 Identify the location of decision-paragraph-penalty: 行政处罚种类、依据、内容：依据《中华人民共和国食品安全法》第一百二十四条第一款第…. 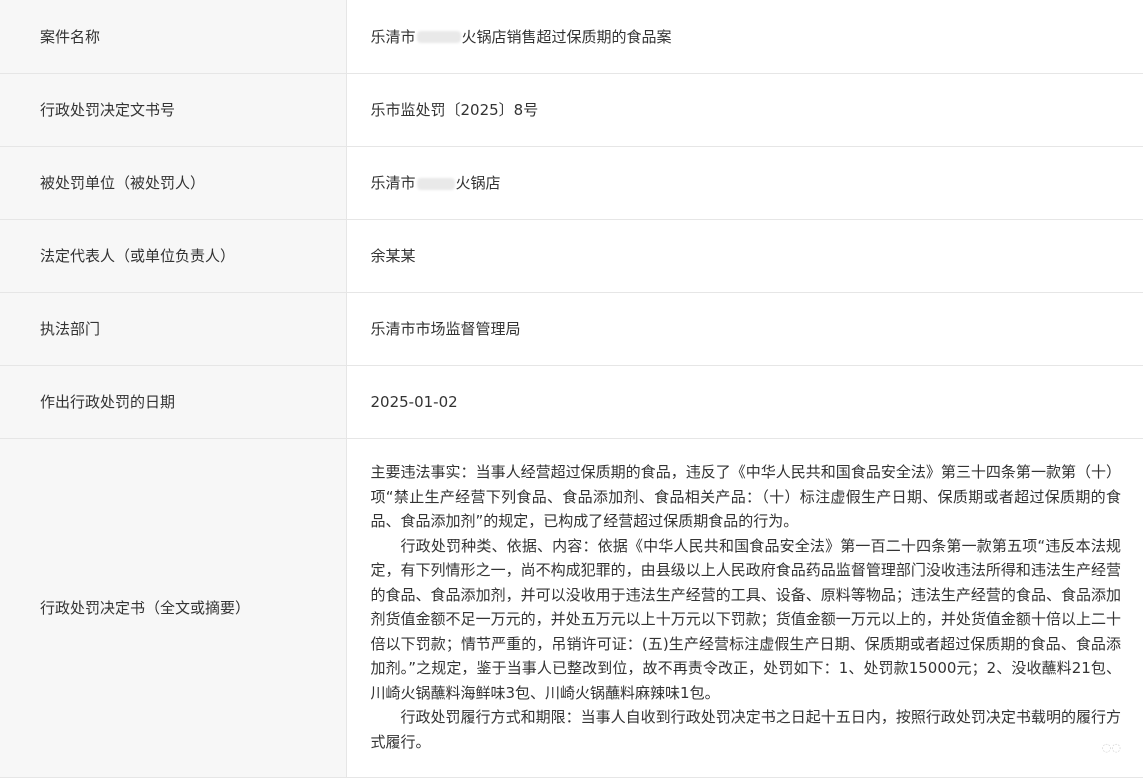
(746, 619).